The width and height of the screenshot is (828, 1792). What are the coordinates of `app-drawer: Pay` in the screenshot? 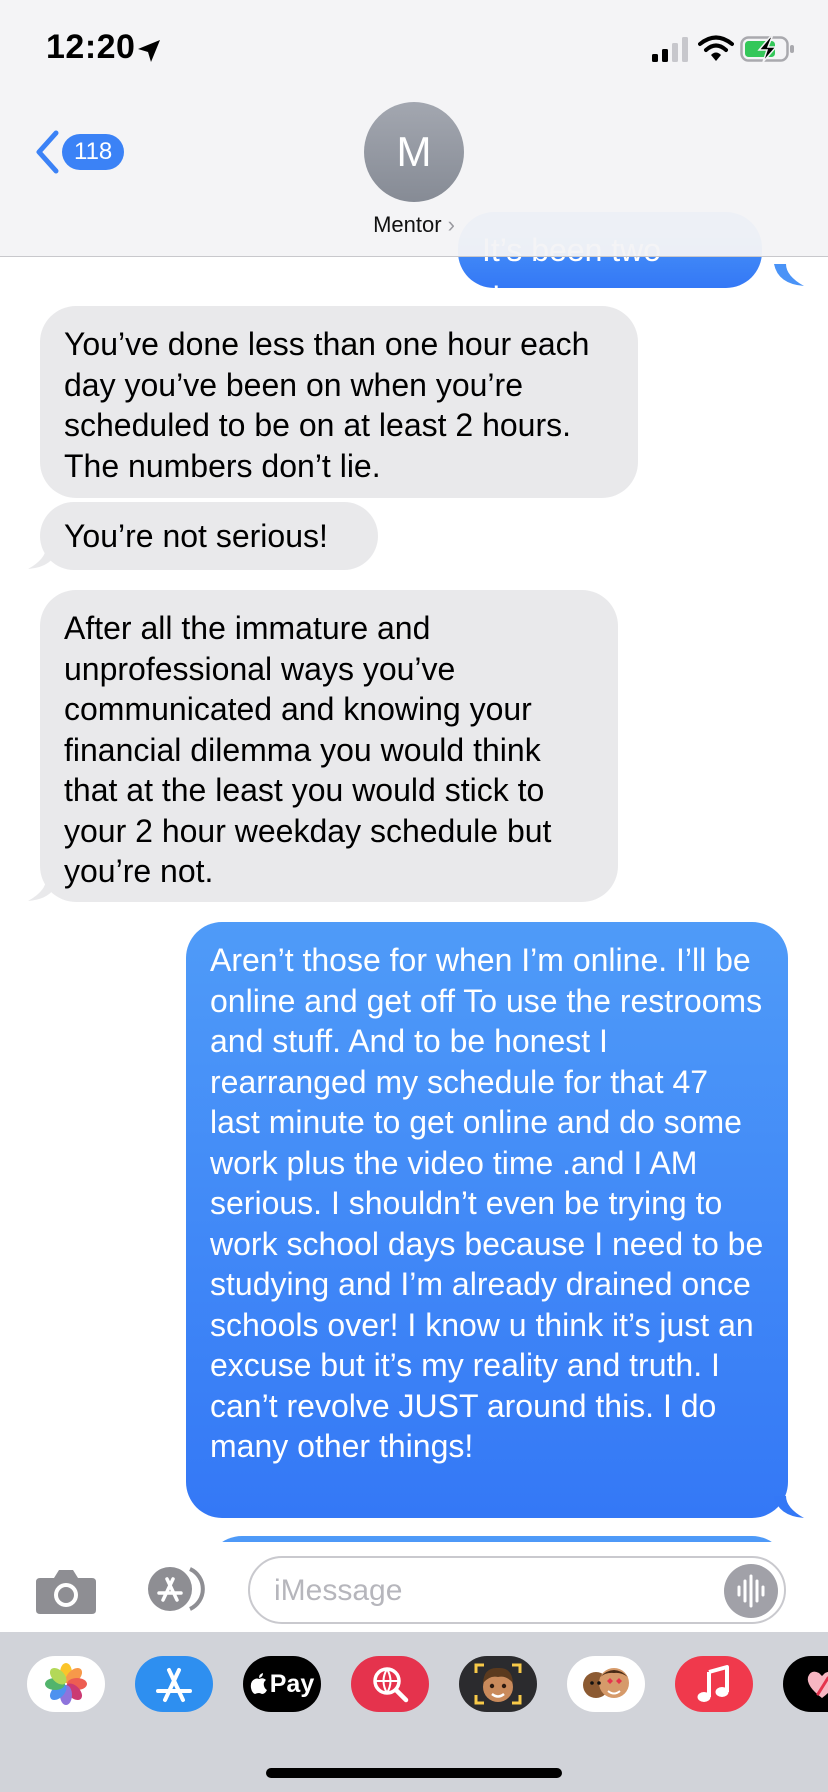 It's located at (414, 1712).